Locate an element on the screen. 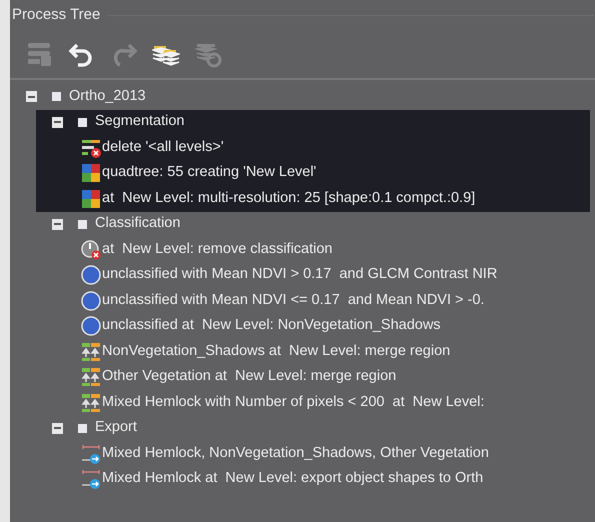 The width and height of the screenshot is (595, 522). tree-item: Mixed Hemlock with Number of pixels < 200 at New Level: is located at coordinates (293, 403).